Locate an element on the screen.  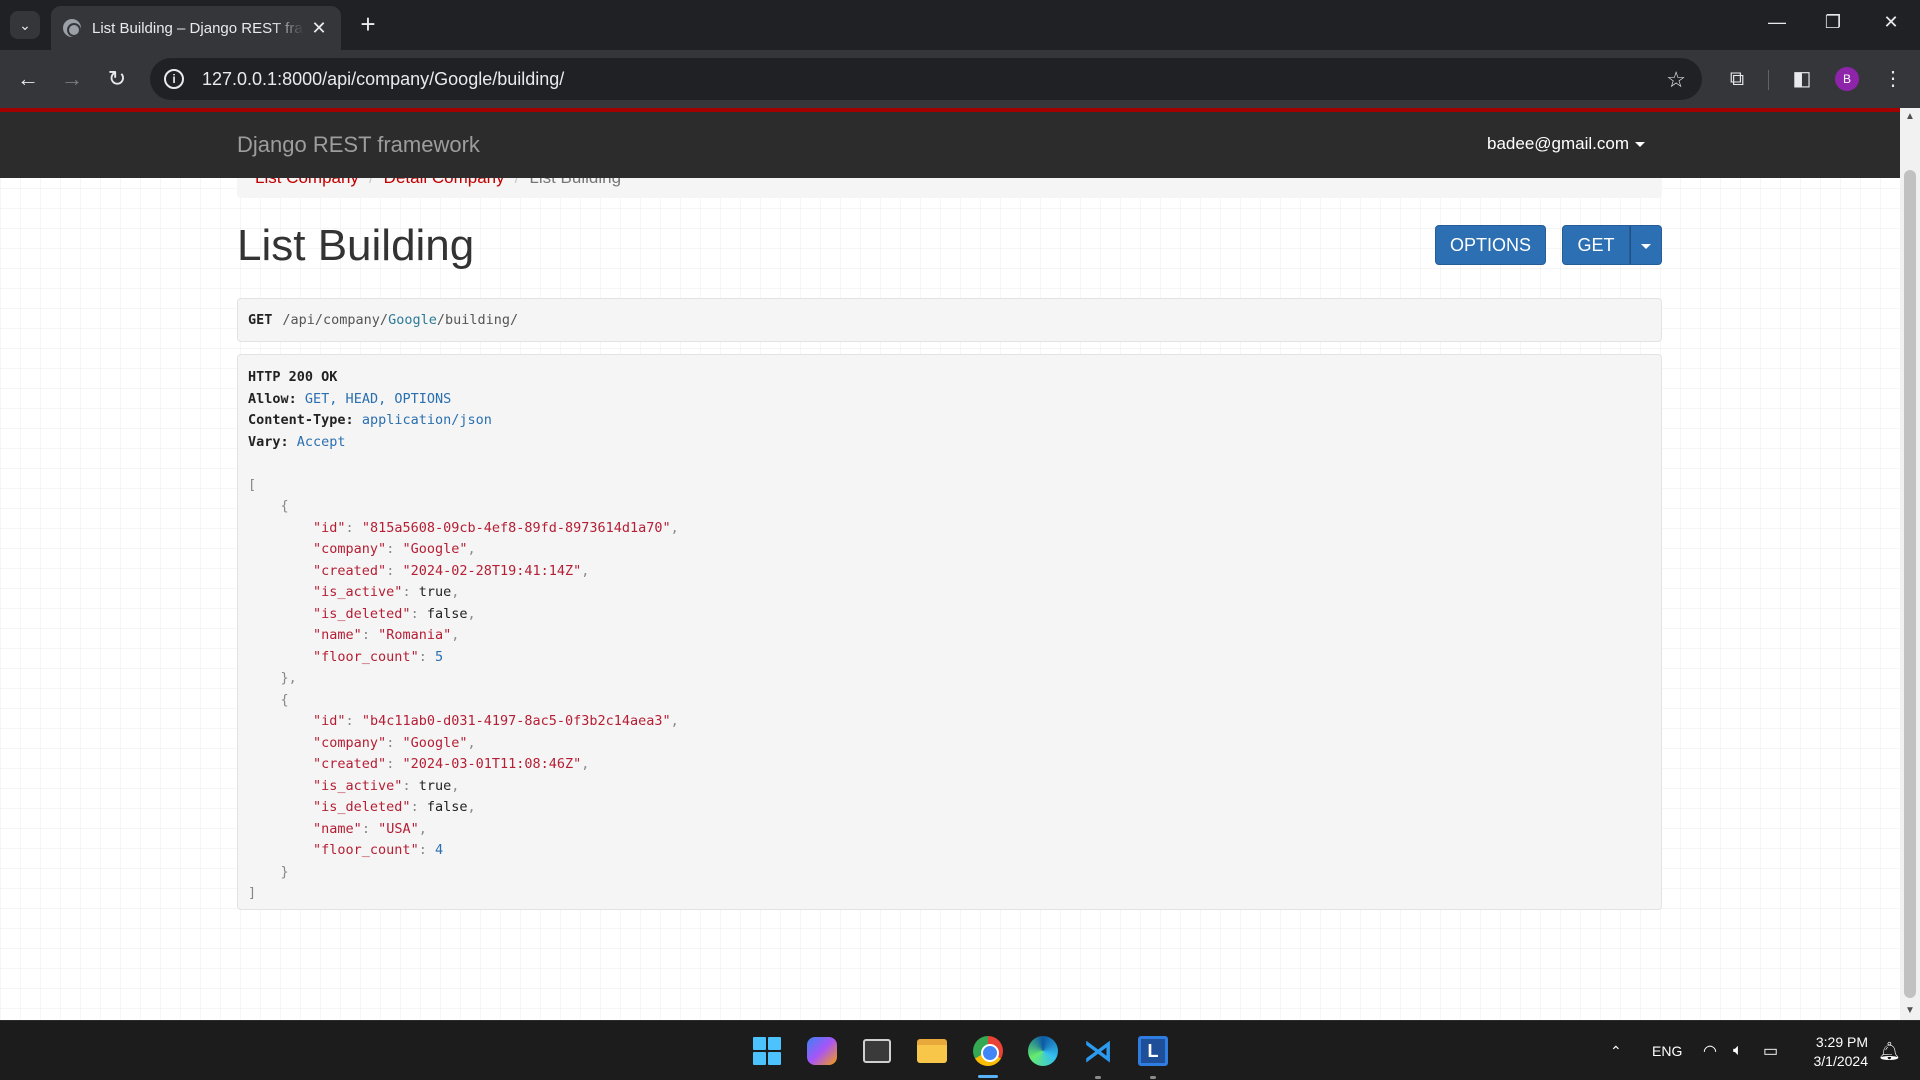
task-view-app is located at coordinates (877, 1051).